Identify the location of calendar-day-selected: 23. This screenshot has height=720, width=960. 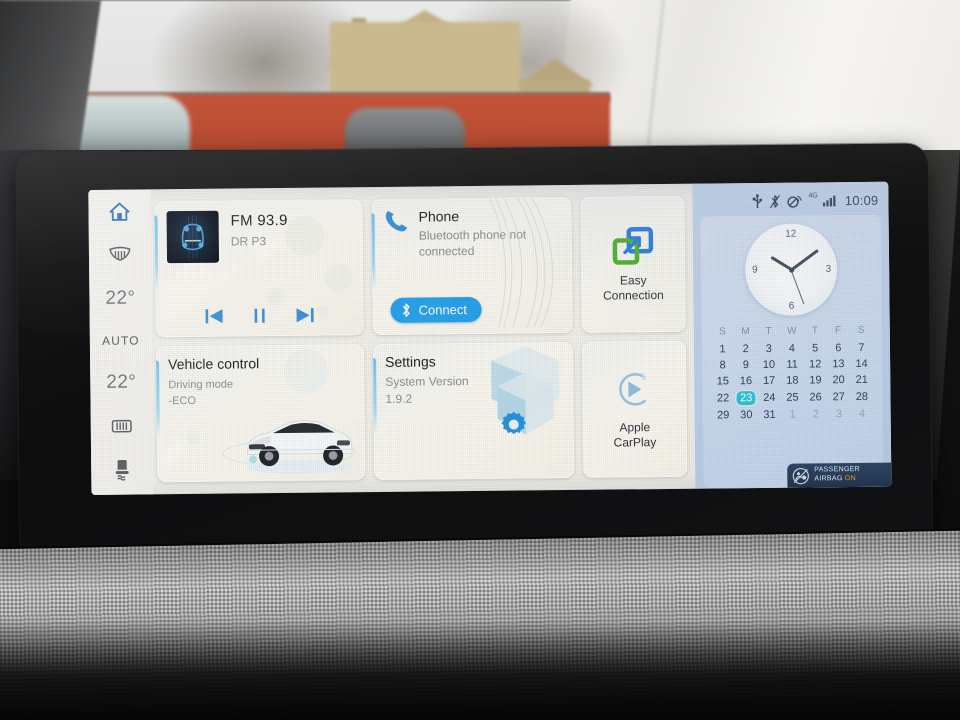
(746, 398).